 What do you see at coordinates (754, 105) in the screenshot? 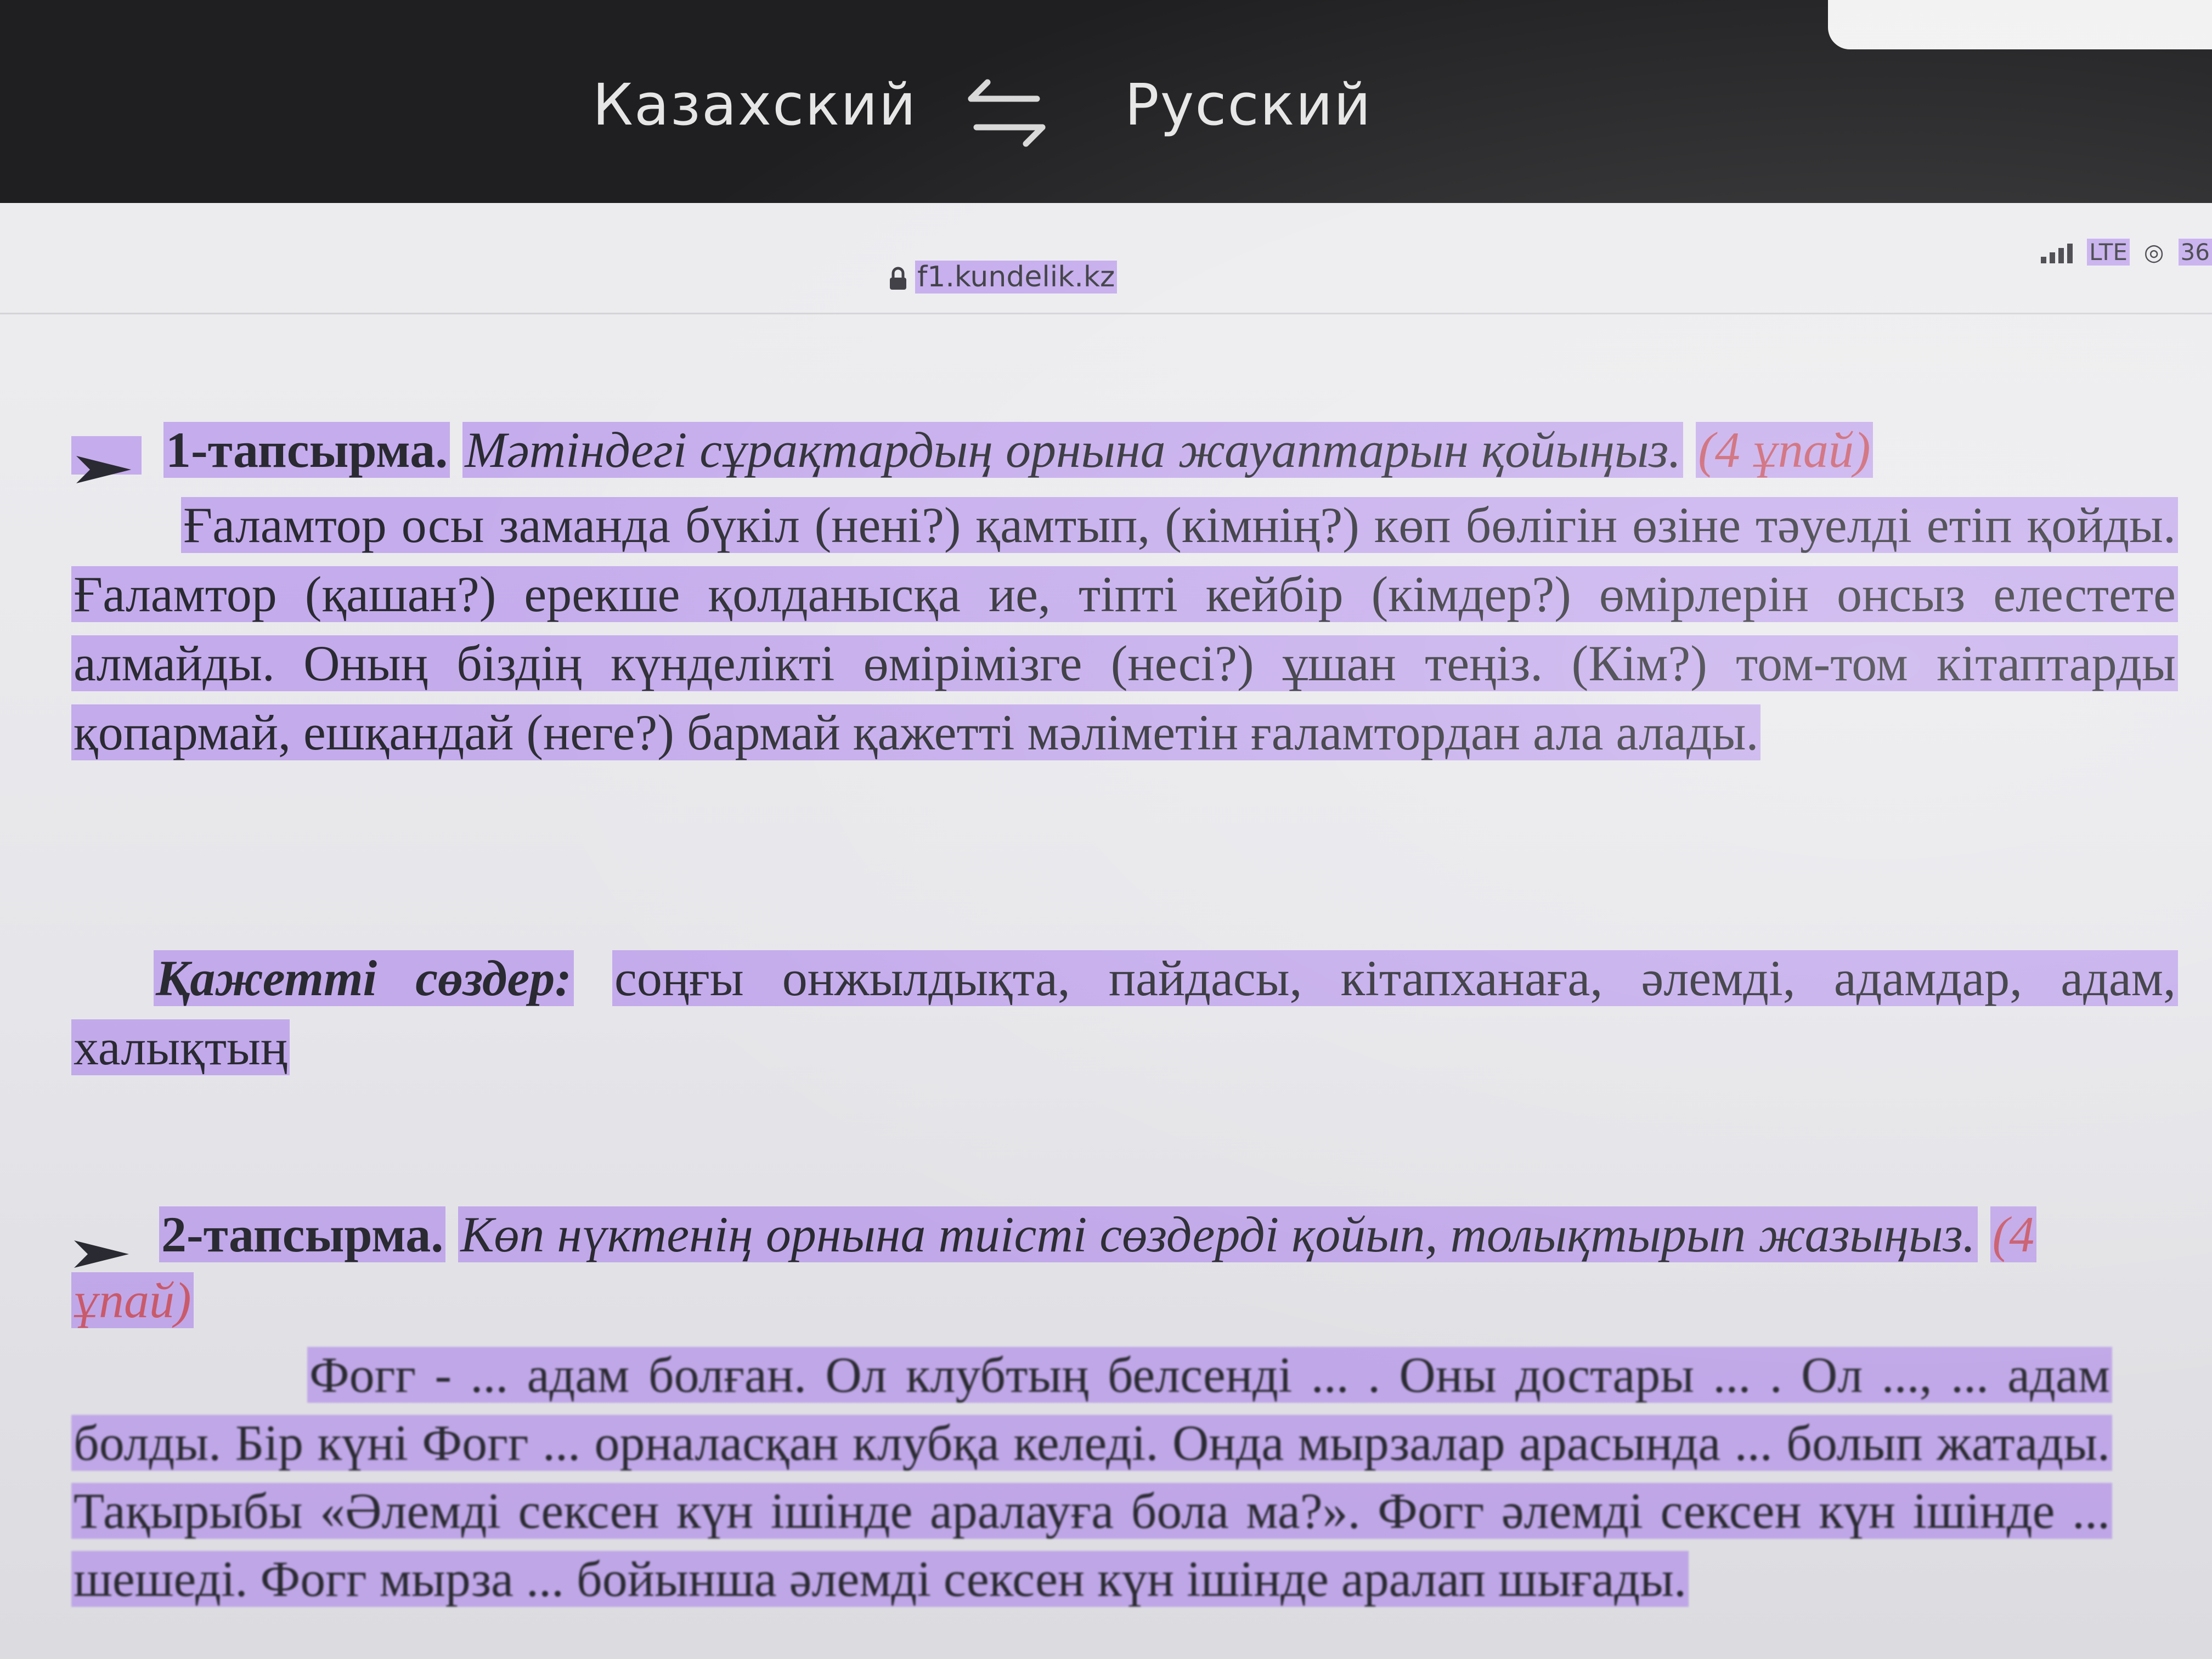
I see `source-language-button: Казахский` at bounding box center [754, 105].